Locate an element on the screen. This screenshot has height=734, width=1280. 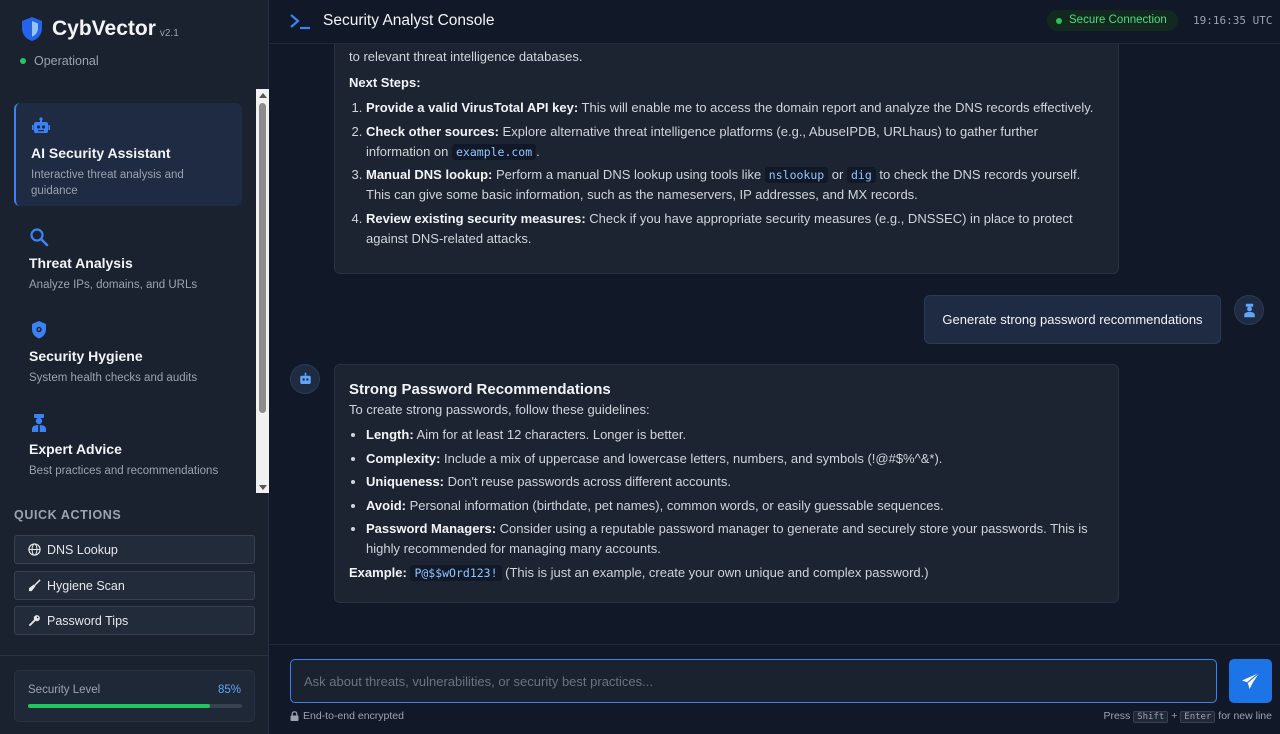
terminal-icon is located at coordinates (300, 22).